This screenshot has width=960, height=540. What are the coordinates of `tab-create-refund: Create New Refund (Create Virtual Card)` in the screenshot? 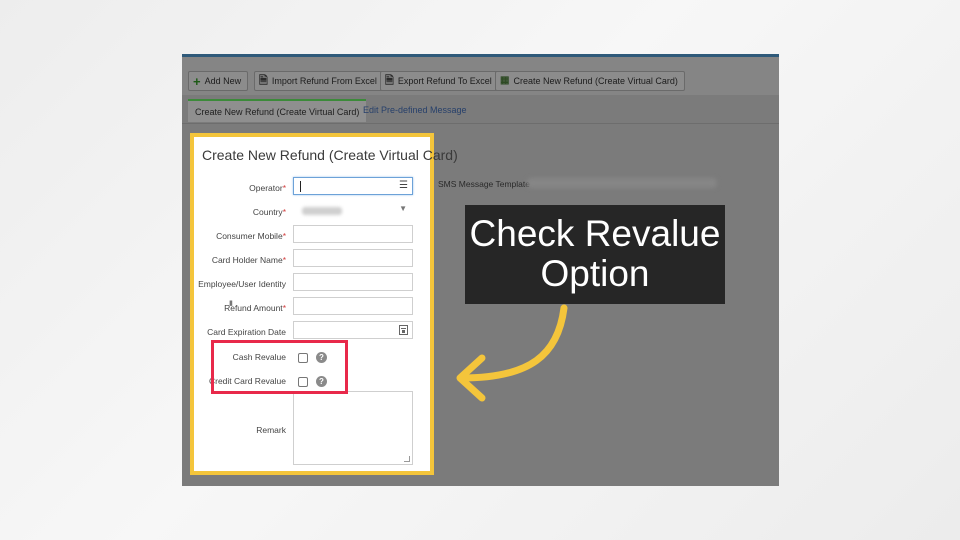 It's located at (277, 110).